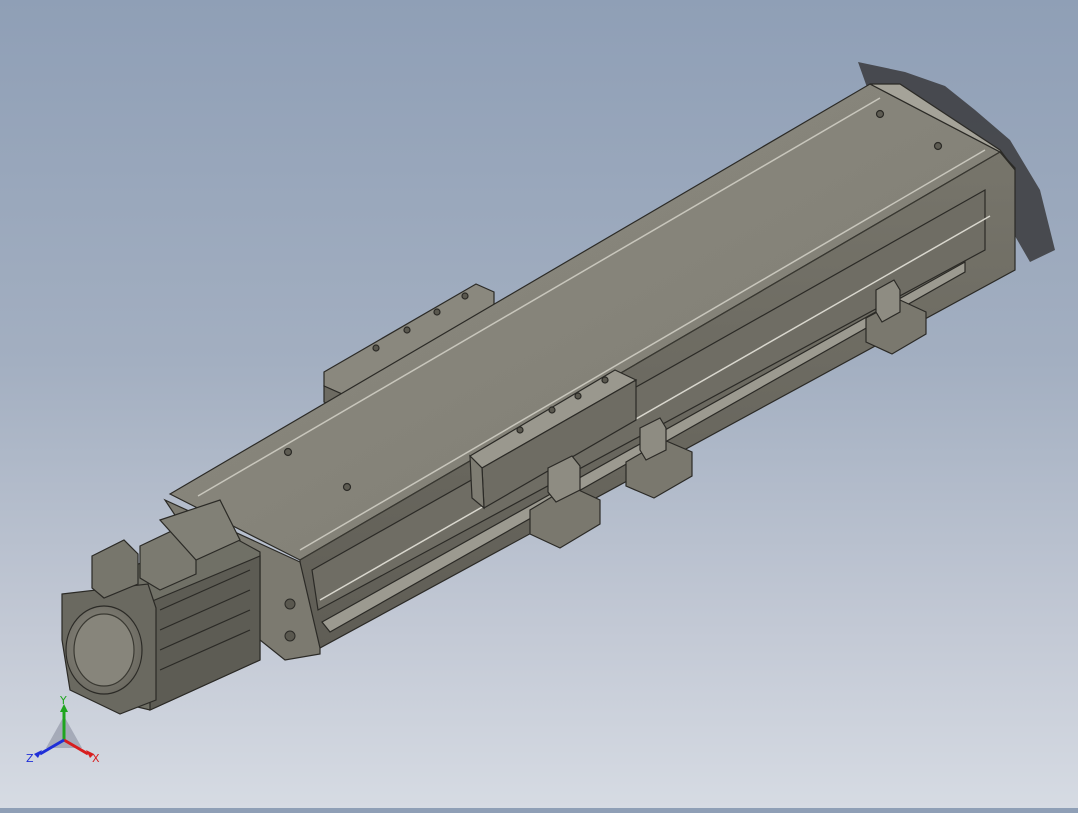 The width and height of the screenshot is (1078, 813). What do you see at coordinates (64, 734) in the screenshot?
I see `coordinate-triad: Y X Z` at bounding box center [64, 734].